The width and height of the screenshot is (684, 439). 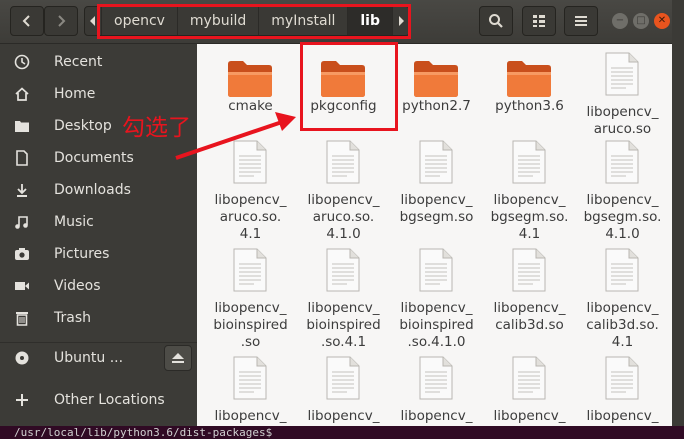 What do you see at coordinates (235, 136) in the screenshot?
I see `annotation-arrow` at bounding box center [235, 136].